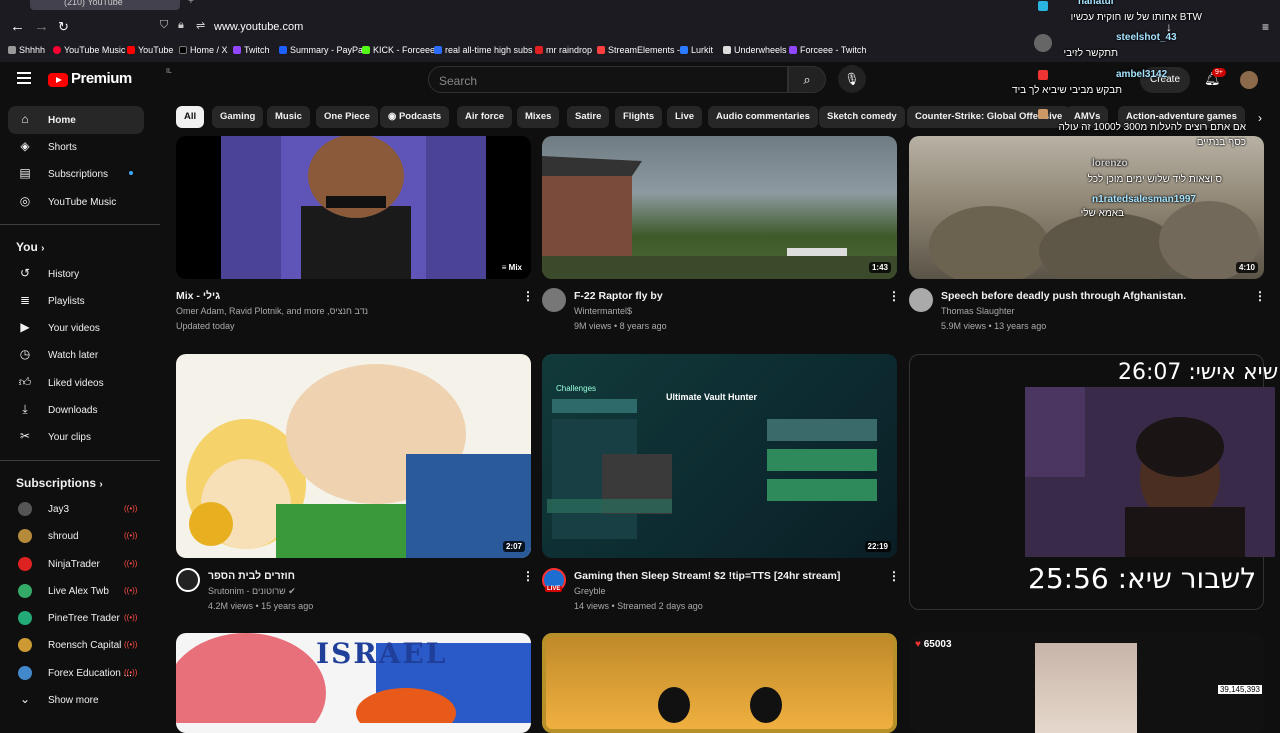 The width and height of the screenshot is (1280, 733). I want to click on bookmark-link: Underwheels, so click(755, 50).